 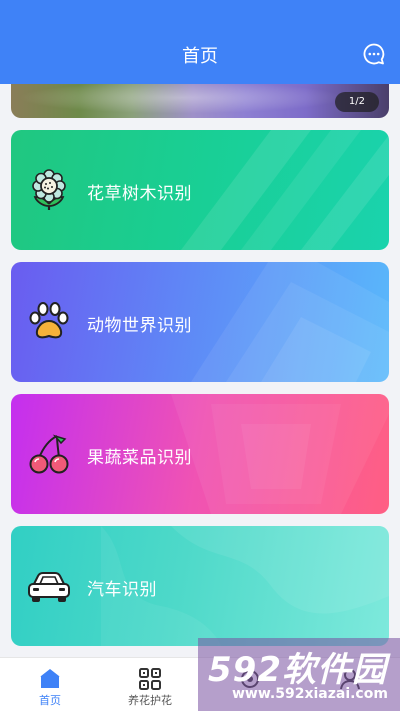 What do you see at coordinates (150, 679) in the screenshot?
I see `grid-icon` at bounding box center [150, 679].